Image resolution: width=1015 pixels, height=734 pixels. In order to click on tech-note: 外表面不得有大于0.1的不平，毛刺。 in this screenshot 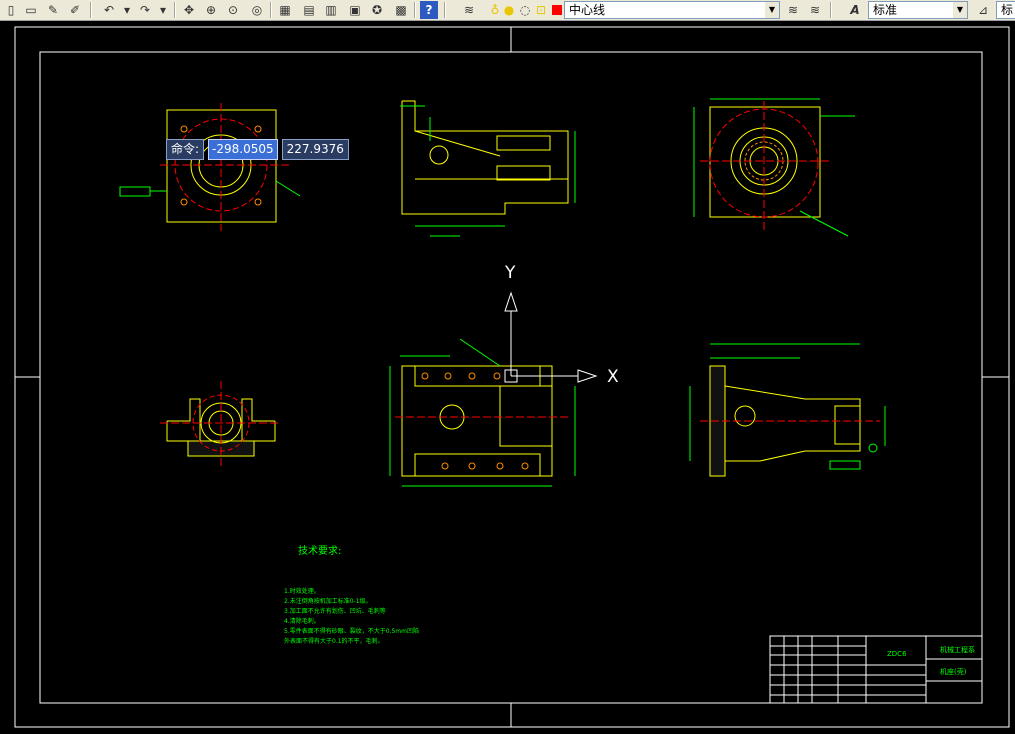, I will do `click(334, 641)`.